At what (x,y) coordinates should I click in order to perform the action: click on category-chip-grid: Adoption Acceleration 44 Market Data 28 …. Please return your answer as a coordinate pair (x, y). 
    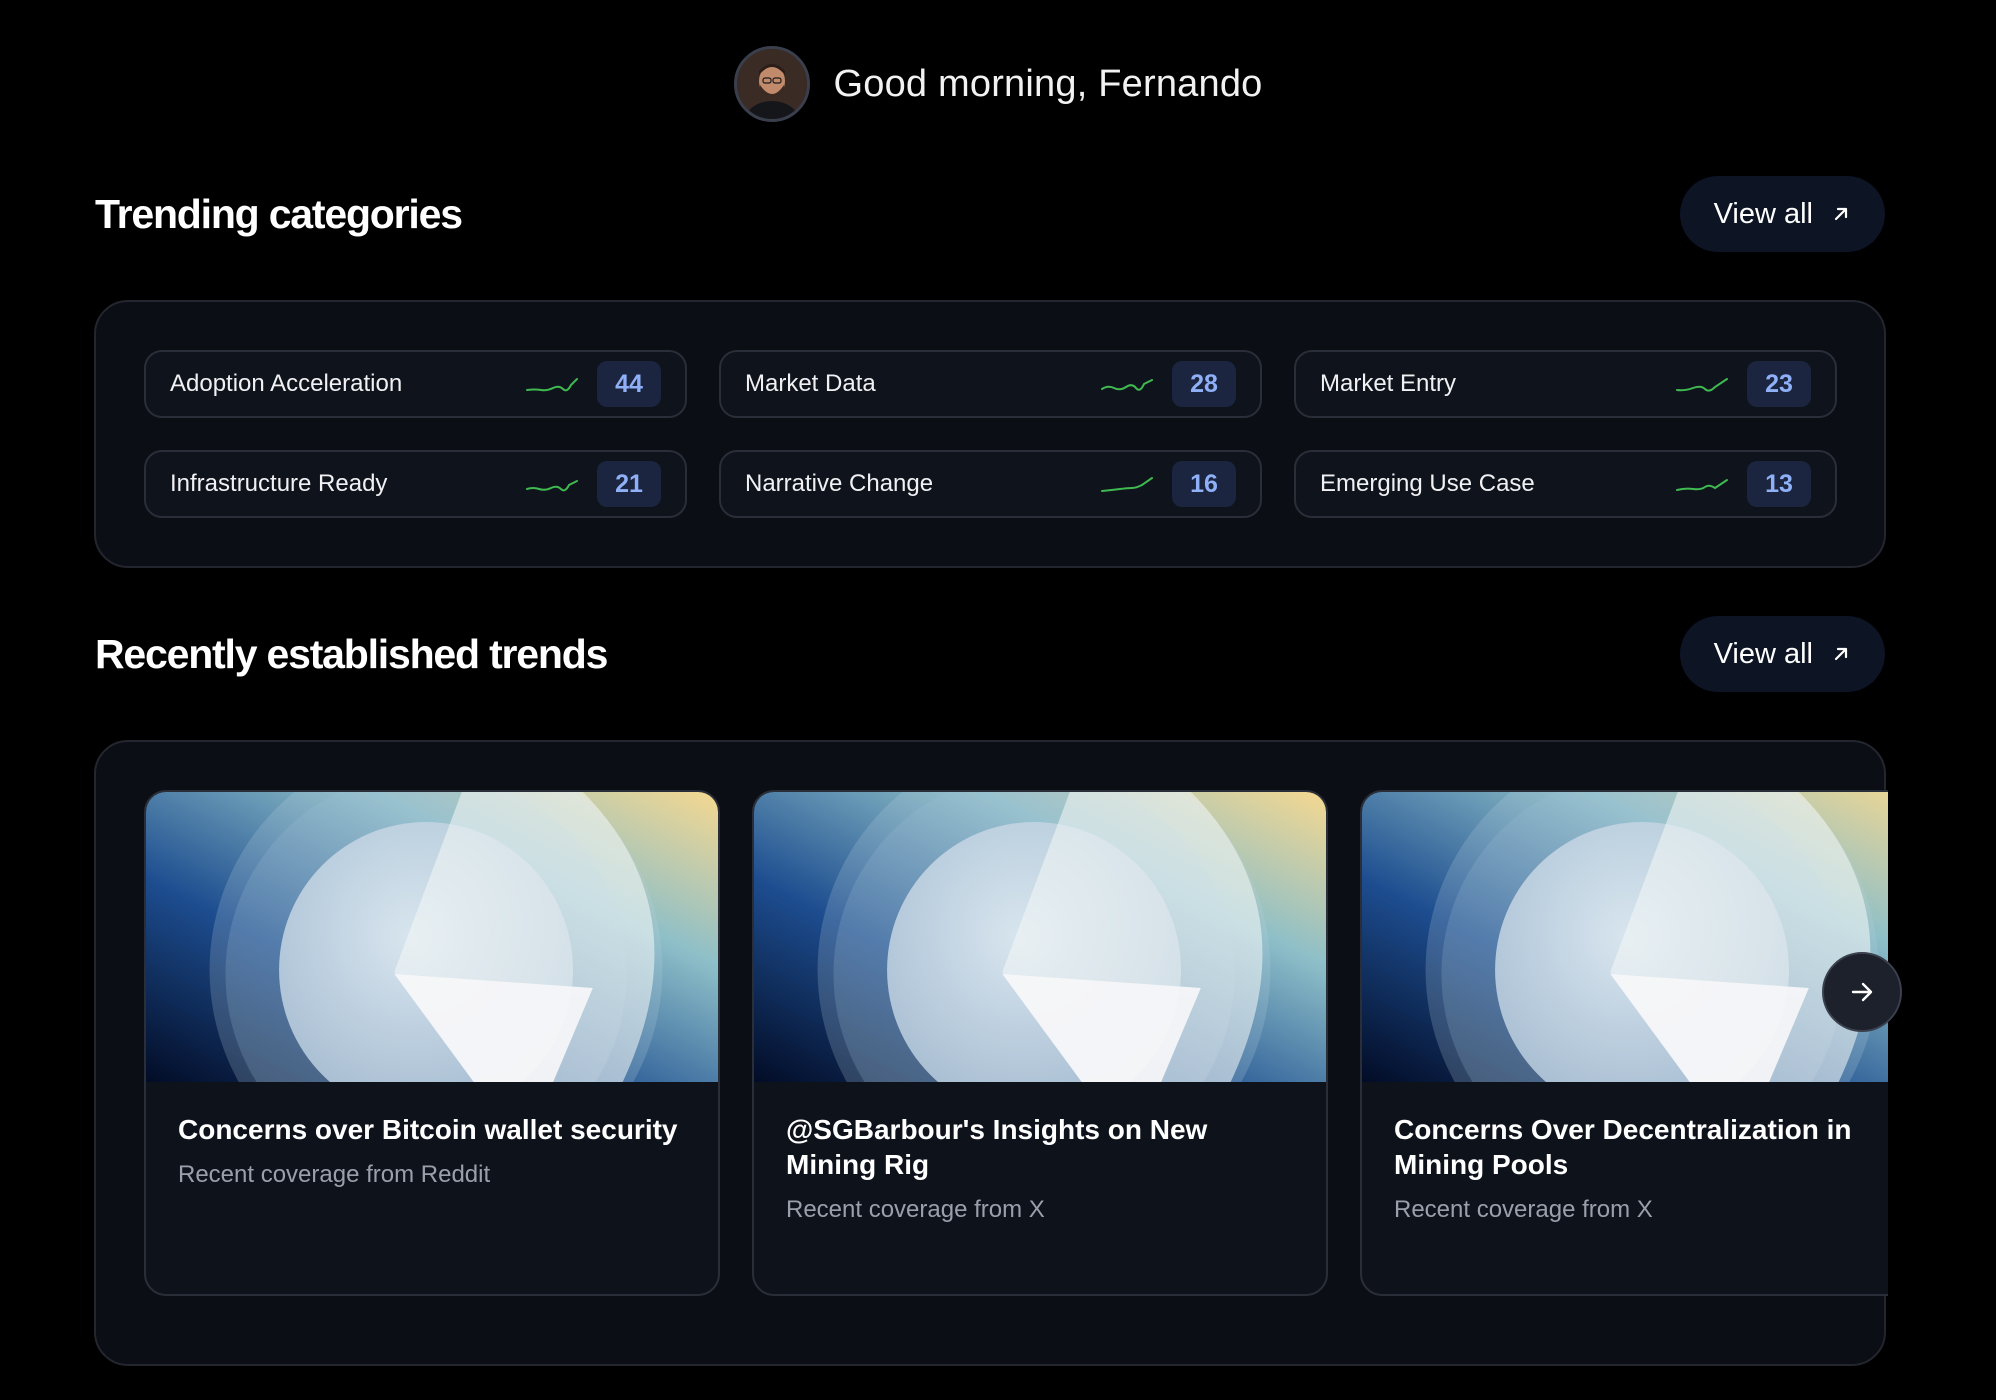
    Looking at the image, I should click on (991, 434).